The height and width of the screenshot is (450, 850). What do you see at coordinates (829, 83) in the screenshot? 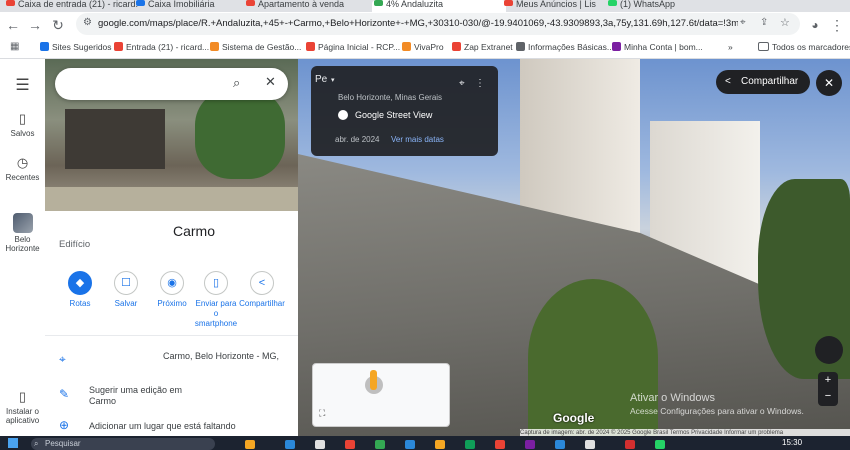
I see `close-street-view-button: ✕` at bounding box center [829, 83].